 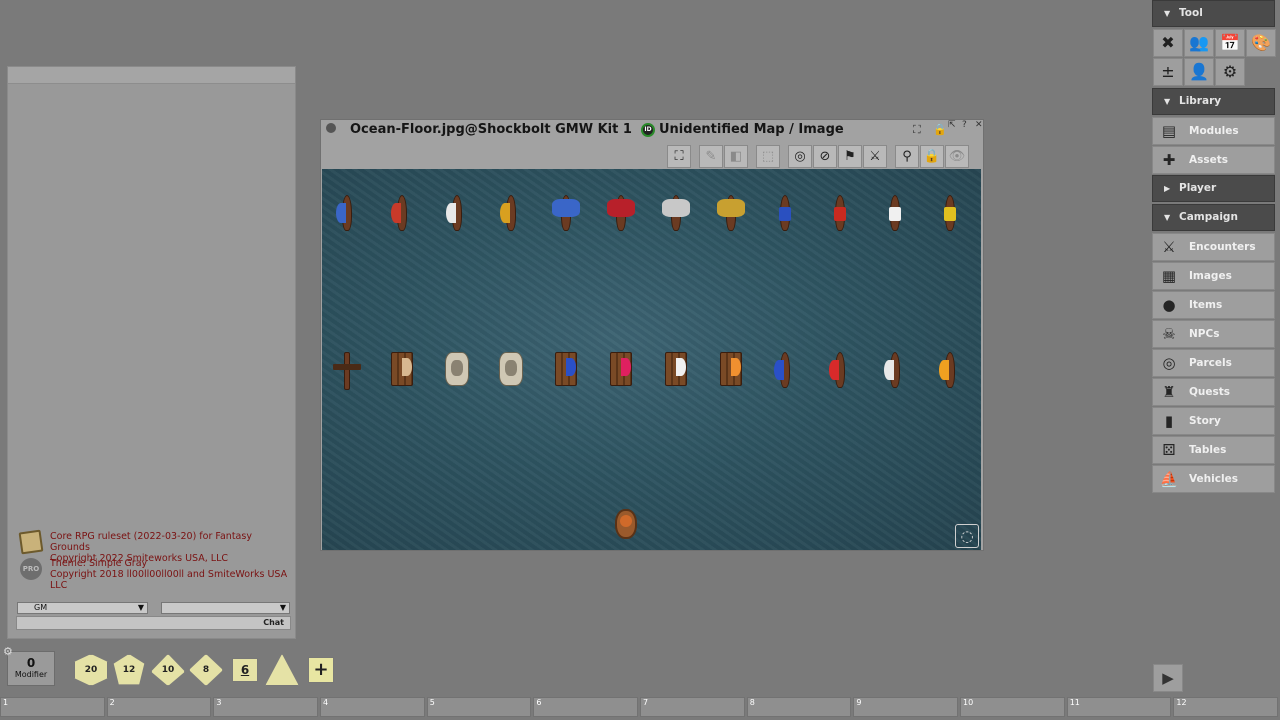 What do you see at coordinates (321, 670) in the screenshot?
I see `add-die-button: +` at bounding box center [321, 670].